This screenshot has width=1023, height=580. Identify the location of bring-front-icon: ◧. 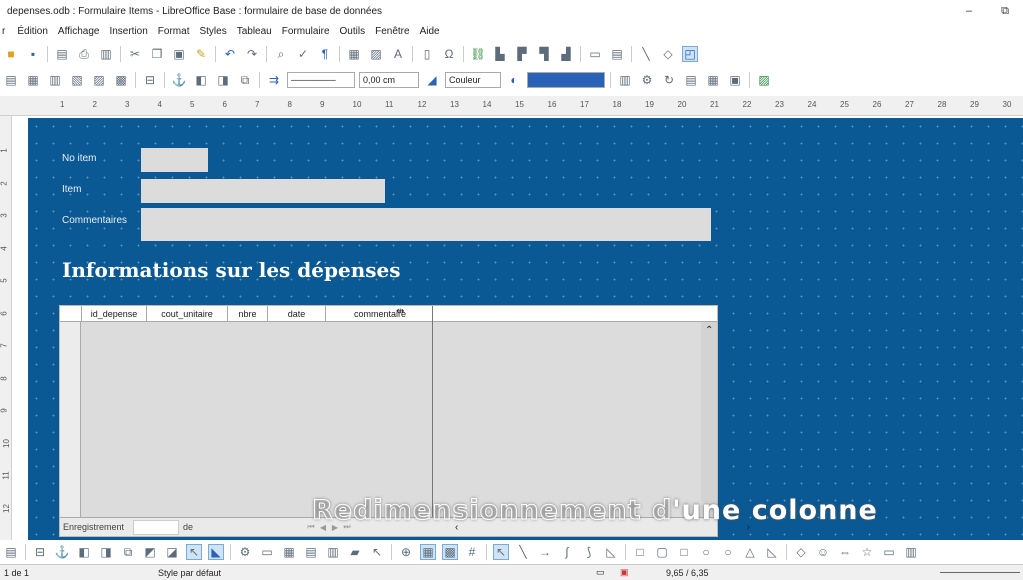
(201, 80).